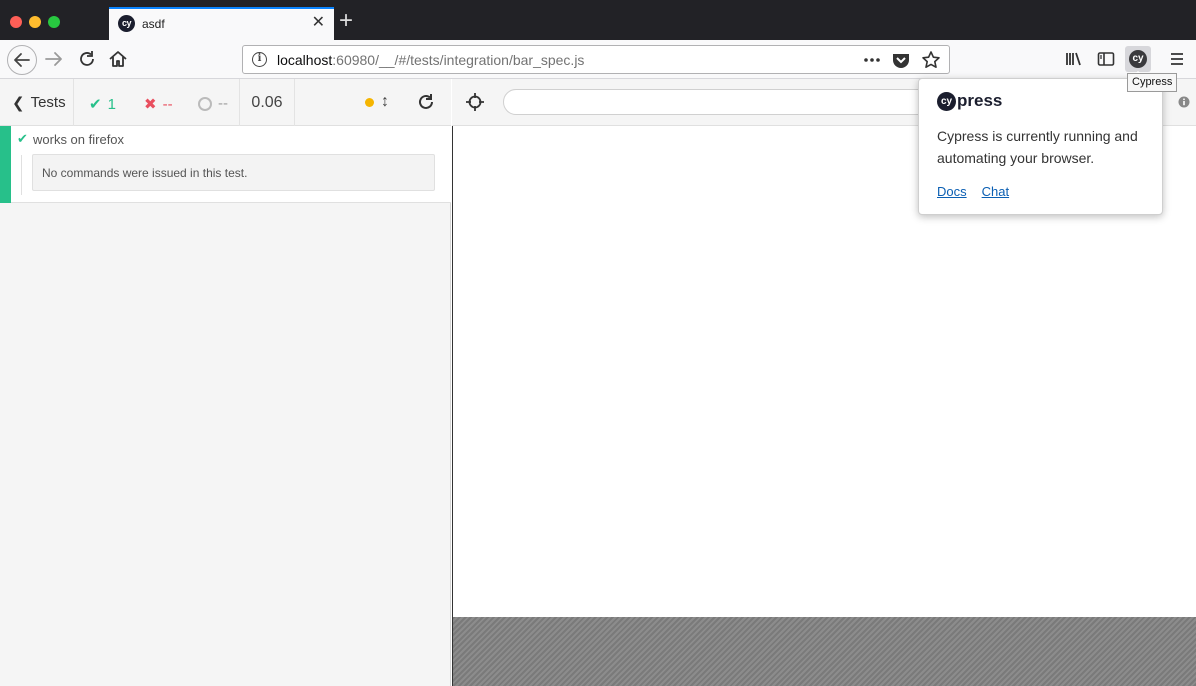 Image resolution: width=1196 pixels, height=686 pixels. What do you see at coordinates (48, 102) in the screenshot?
I see `tests-label: Tests` at bounding box center [48, 102].